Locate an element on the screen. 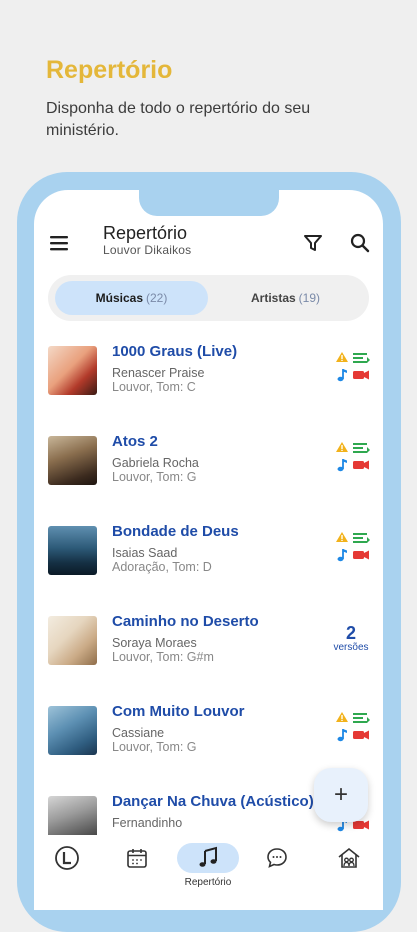  logo-icon is located at coordinates (67, 858).